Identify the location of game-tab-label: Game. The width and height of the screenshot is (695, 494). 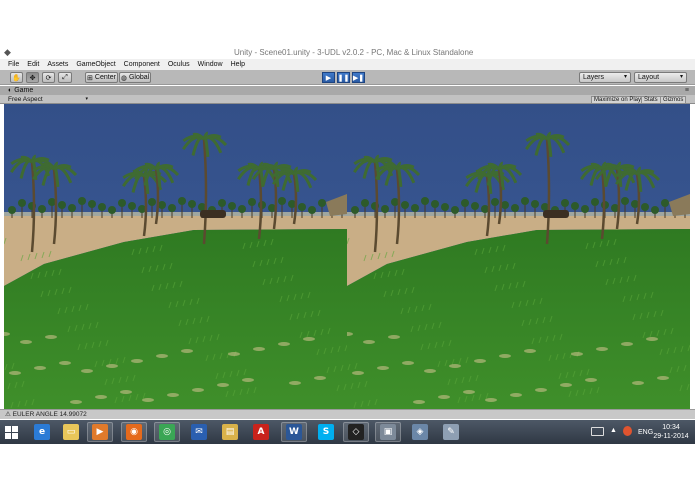
(24, 90).